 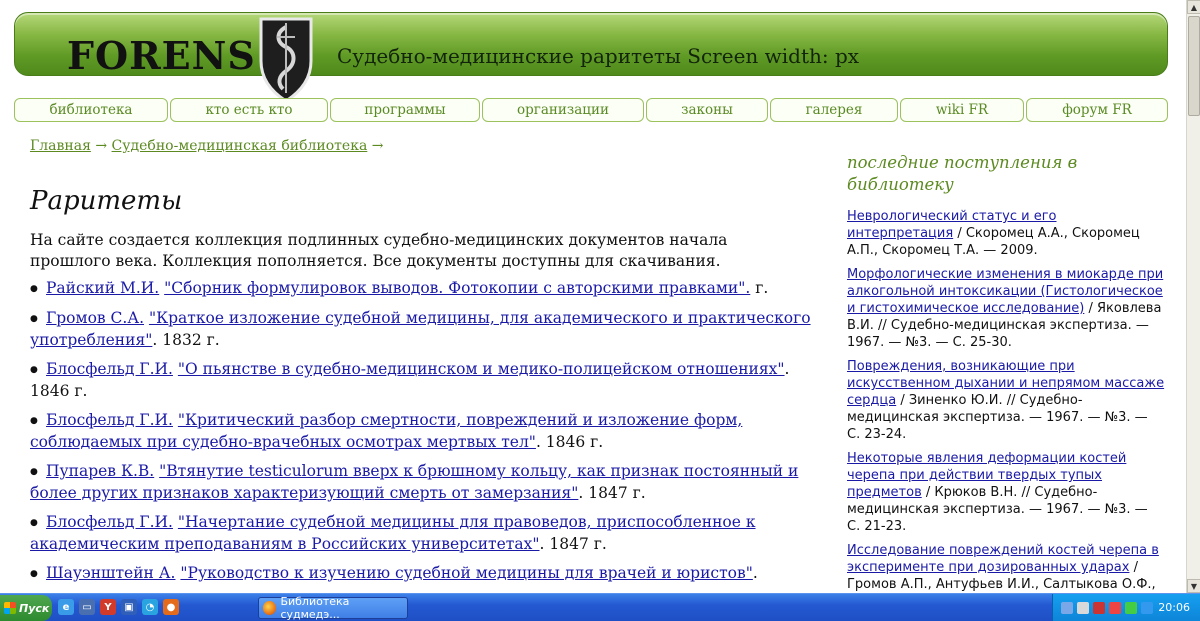 What do you see at coordinates (1194, 66) in the screenshot?
I see `scroll-thumb` at bounding box center [1194, 66].